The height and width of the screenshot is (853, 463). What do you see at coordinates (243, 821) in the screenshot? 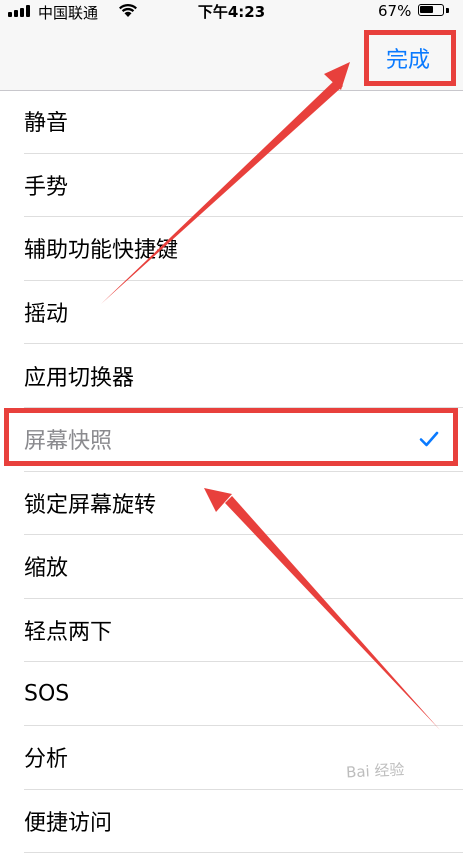
I see `list-item: 便捷访问` at bounding box center [243, 821].